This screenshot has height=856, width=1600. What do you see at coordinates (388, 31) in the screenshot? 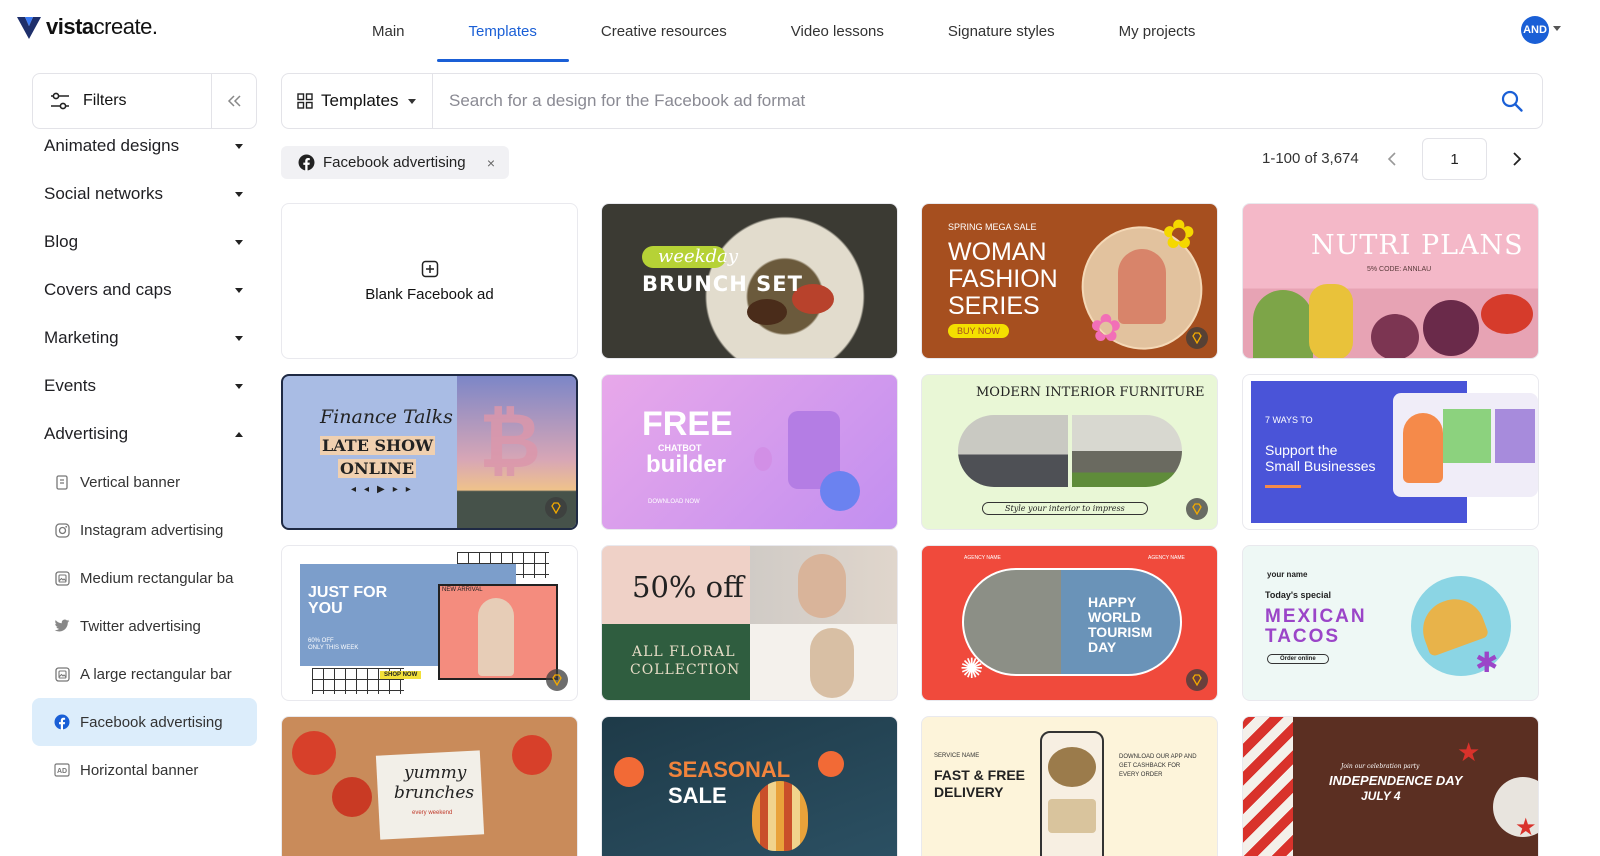
I see `nav-main: Main` at bounding box center [388, 31].